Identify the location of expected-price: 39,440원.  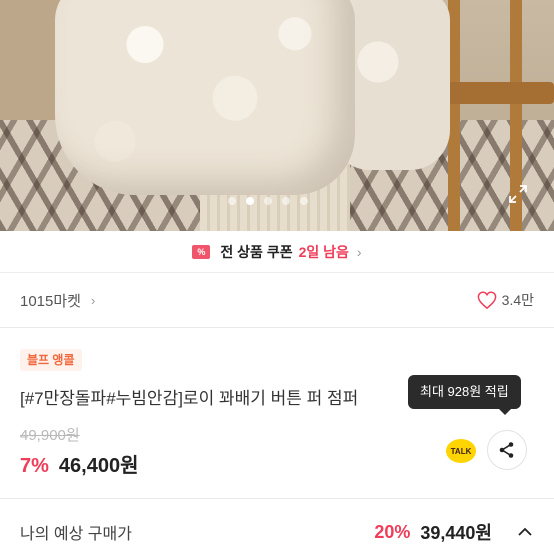
(456, 533).